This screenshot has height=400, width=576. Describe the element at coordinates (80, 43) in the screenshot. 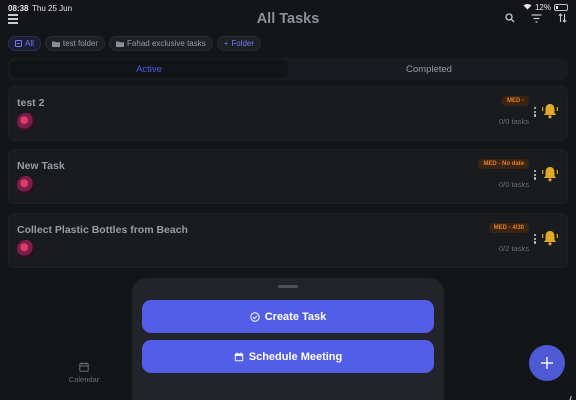

I see `folder-chip-label: test folder` at that location.